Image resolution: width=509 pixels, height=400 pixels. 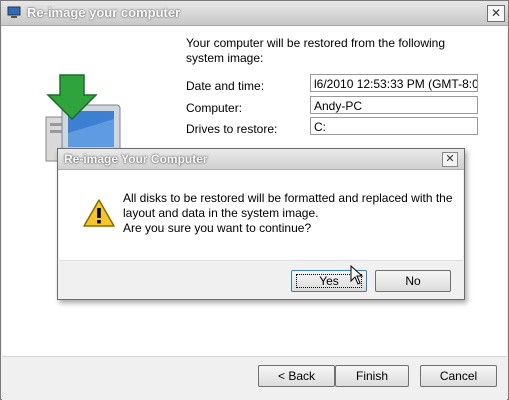 I want to click on window-titlebar: Re-image your computer ✕, so click(x=254, y=13).